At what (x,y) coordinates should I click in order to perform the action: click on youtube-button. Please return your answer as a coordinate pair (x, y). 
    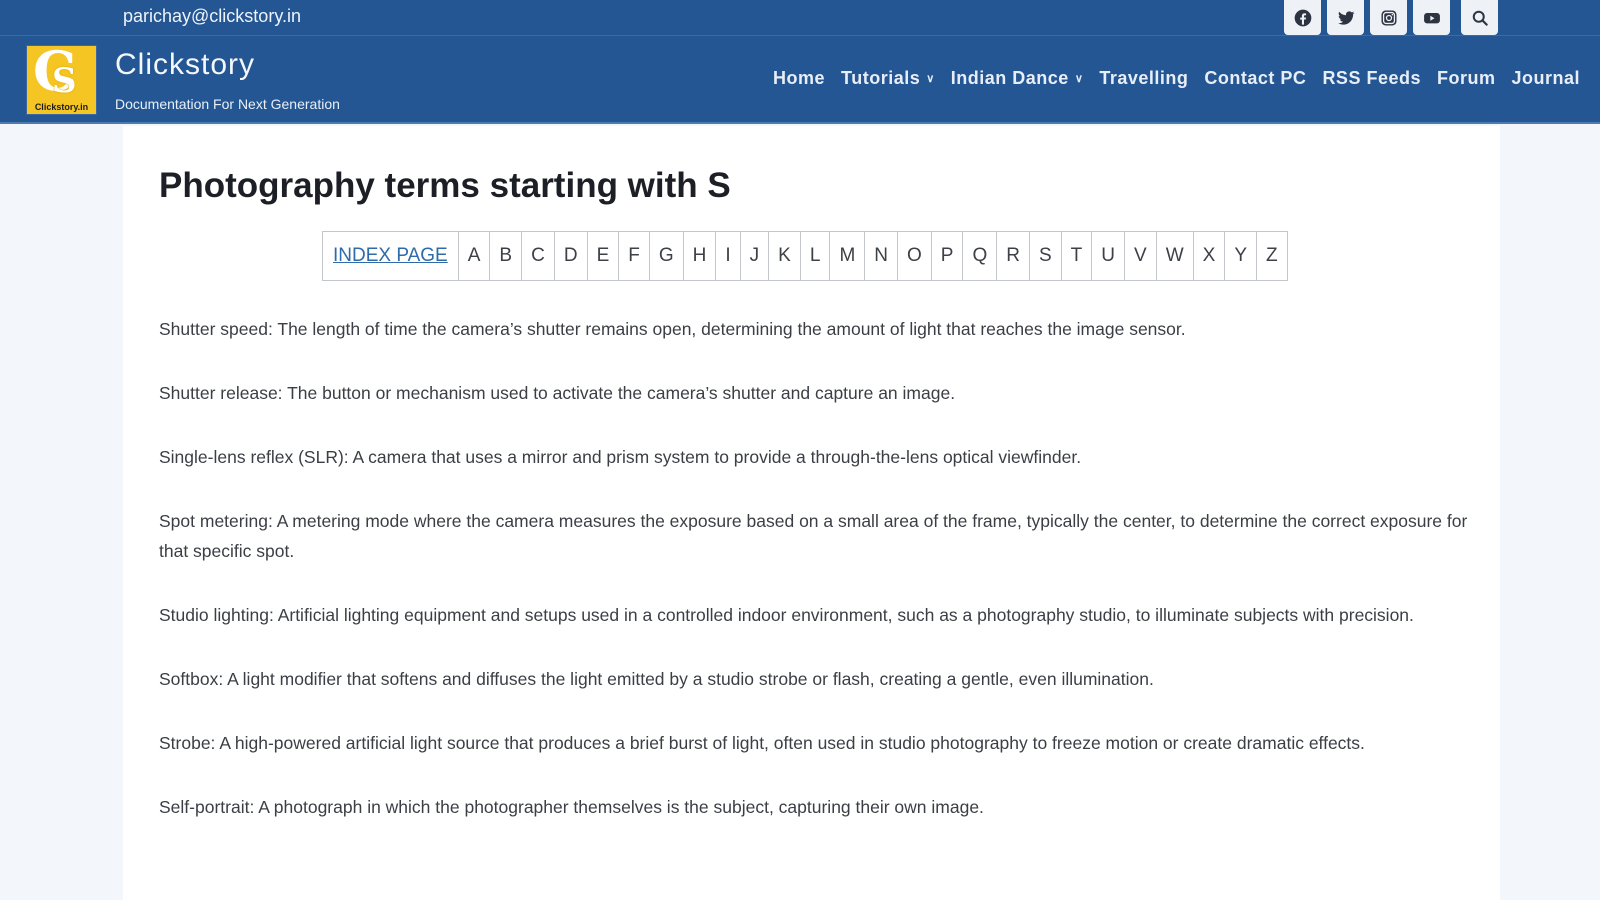
    Looking at the image, I should click on (1431, 17).